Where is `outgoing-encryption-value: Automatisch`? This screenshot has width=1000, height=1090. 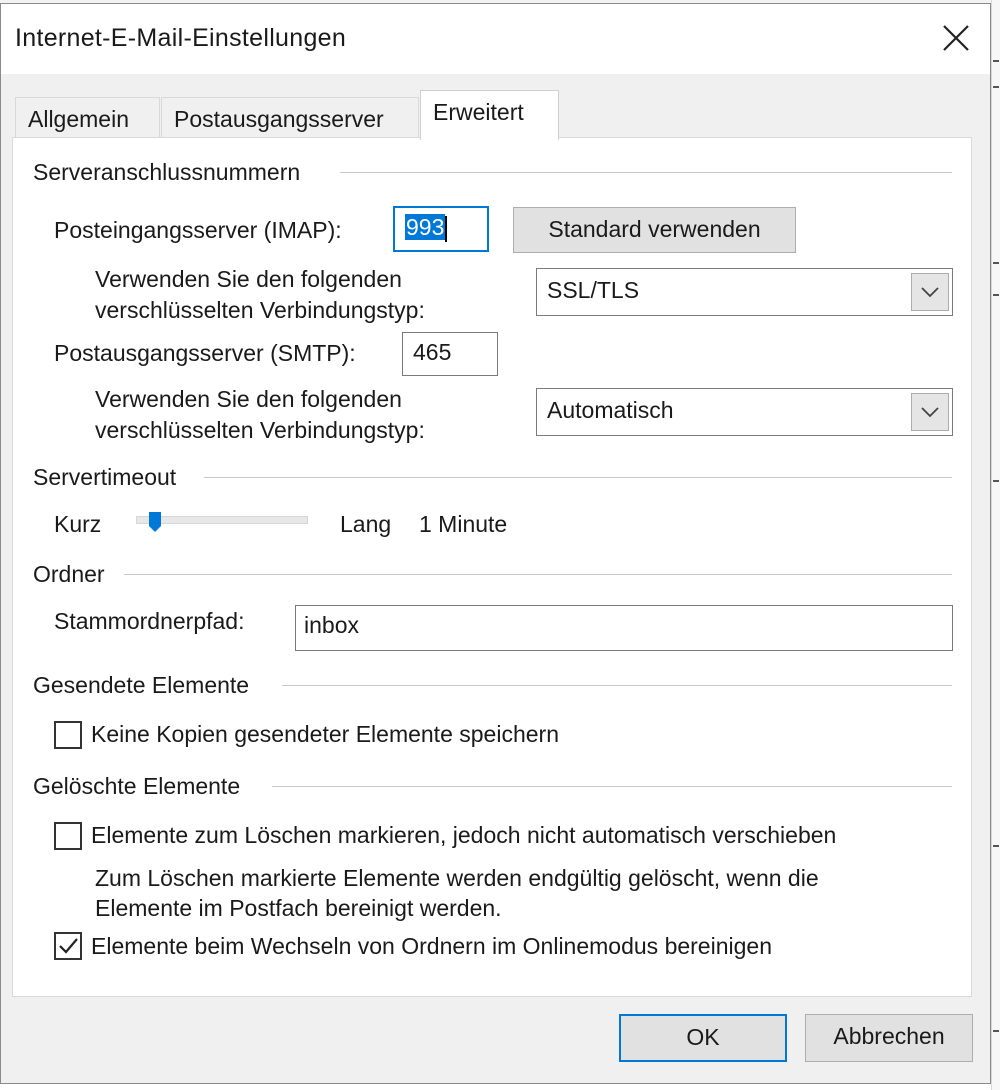
outgoing-encryption-value: Automatisch is located at coordinates (610, 410).